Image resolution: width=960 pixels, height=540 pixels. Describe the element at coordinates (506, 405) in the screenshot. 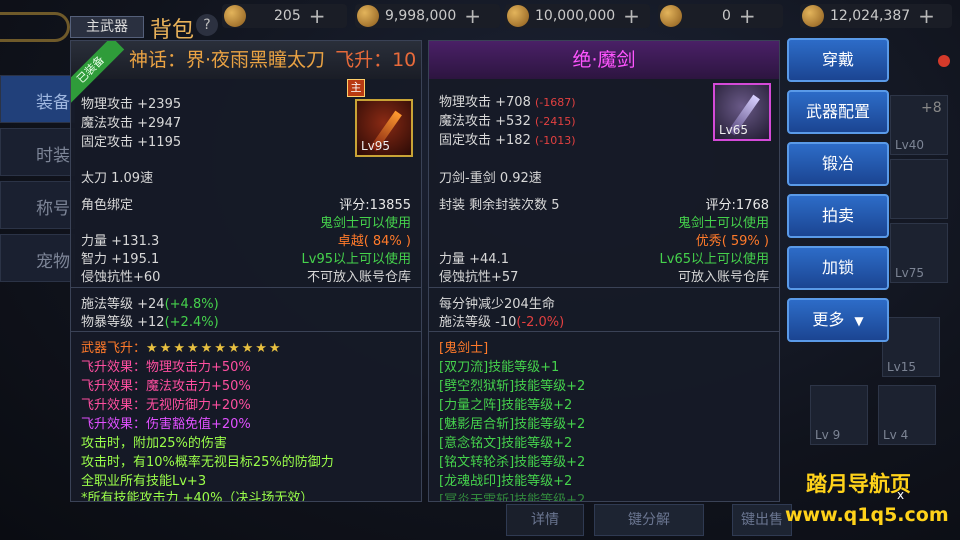

I see `skill-bonus: [力量之阵]技能等级+2` at that location.